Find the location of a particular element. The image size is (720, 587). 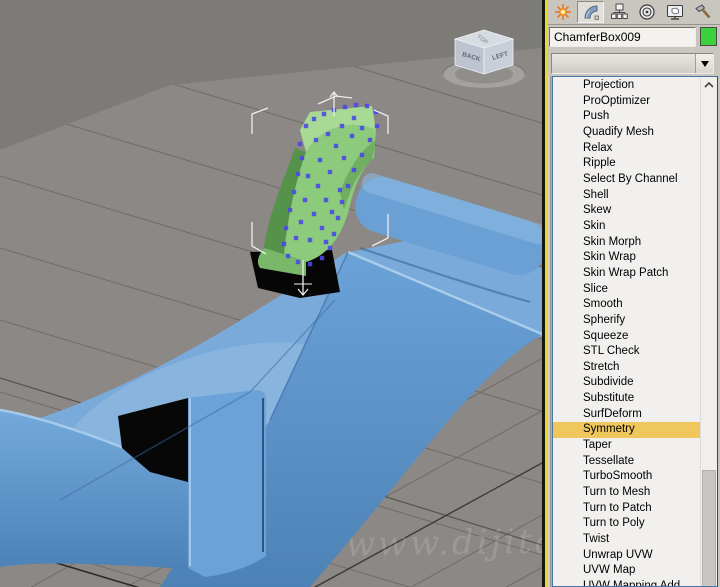

modifier-list-item: UVW Map is located at coordinates (627, 571).